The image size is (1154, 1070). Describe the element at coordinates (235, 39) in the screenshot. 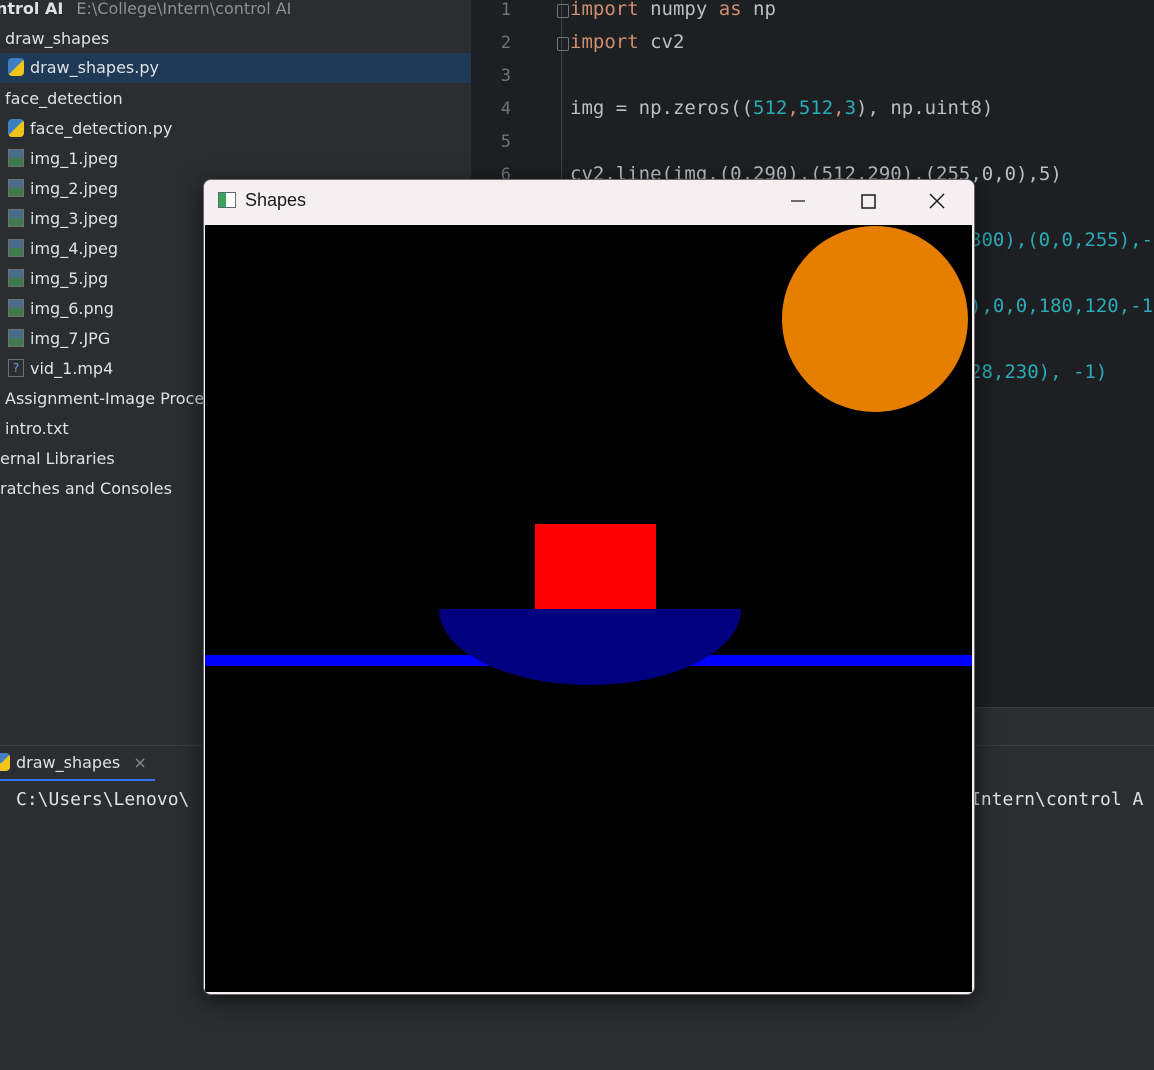

I see `tree-item-draw-shapes-folder: draw_shapes` at that location.